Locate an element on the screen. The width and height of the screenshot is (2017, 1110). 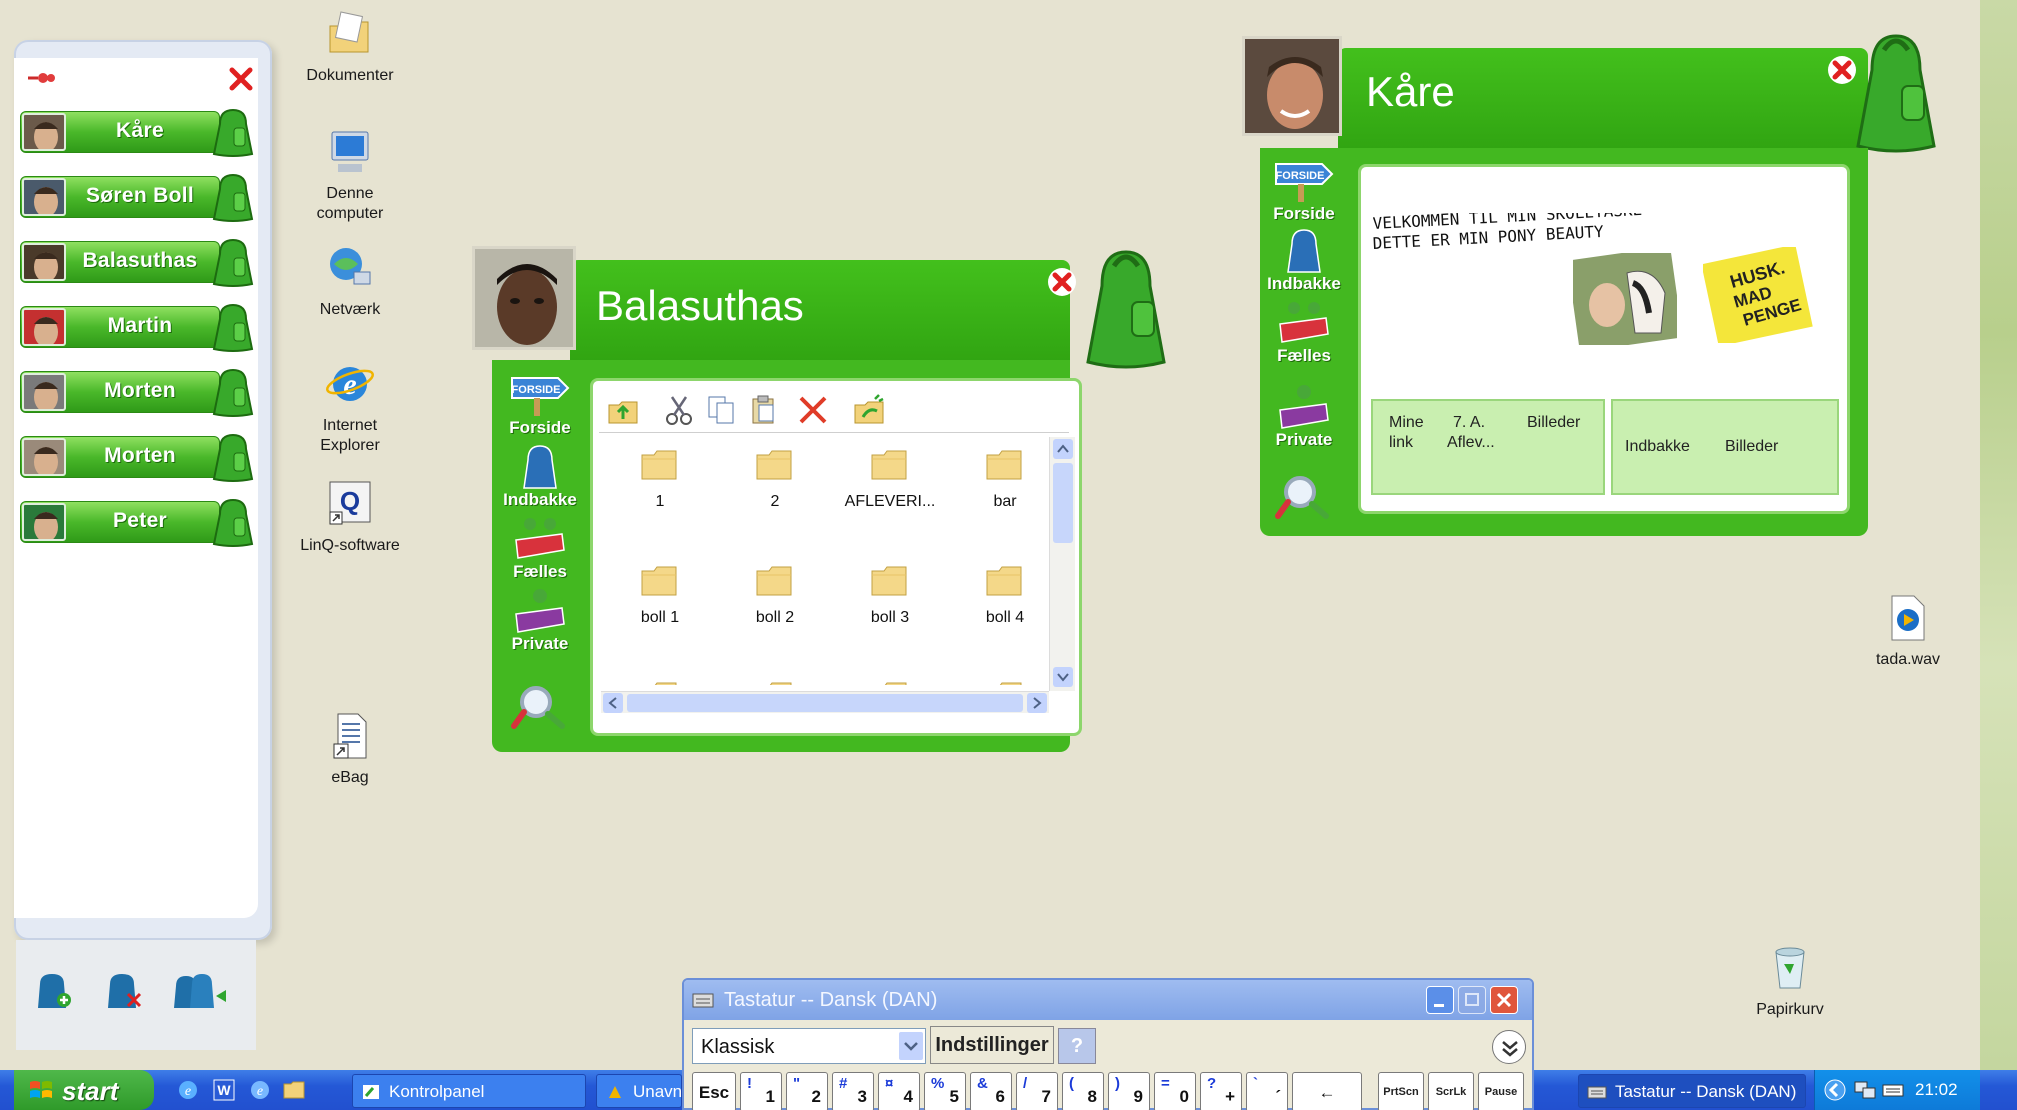
key: /7 is located at coordinates (1037, 1091).